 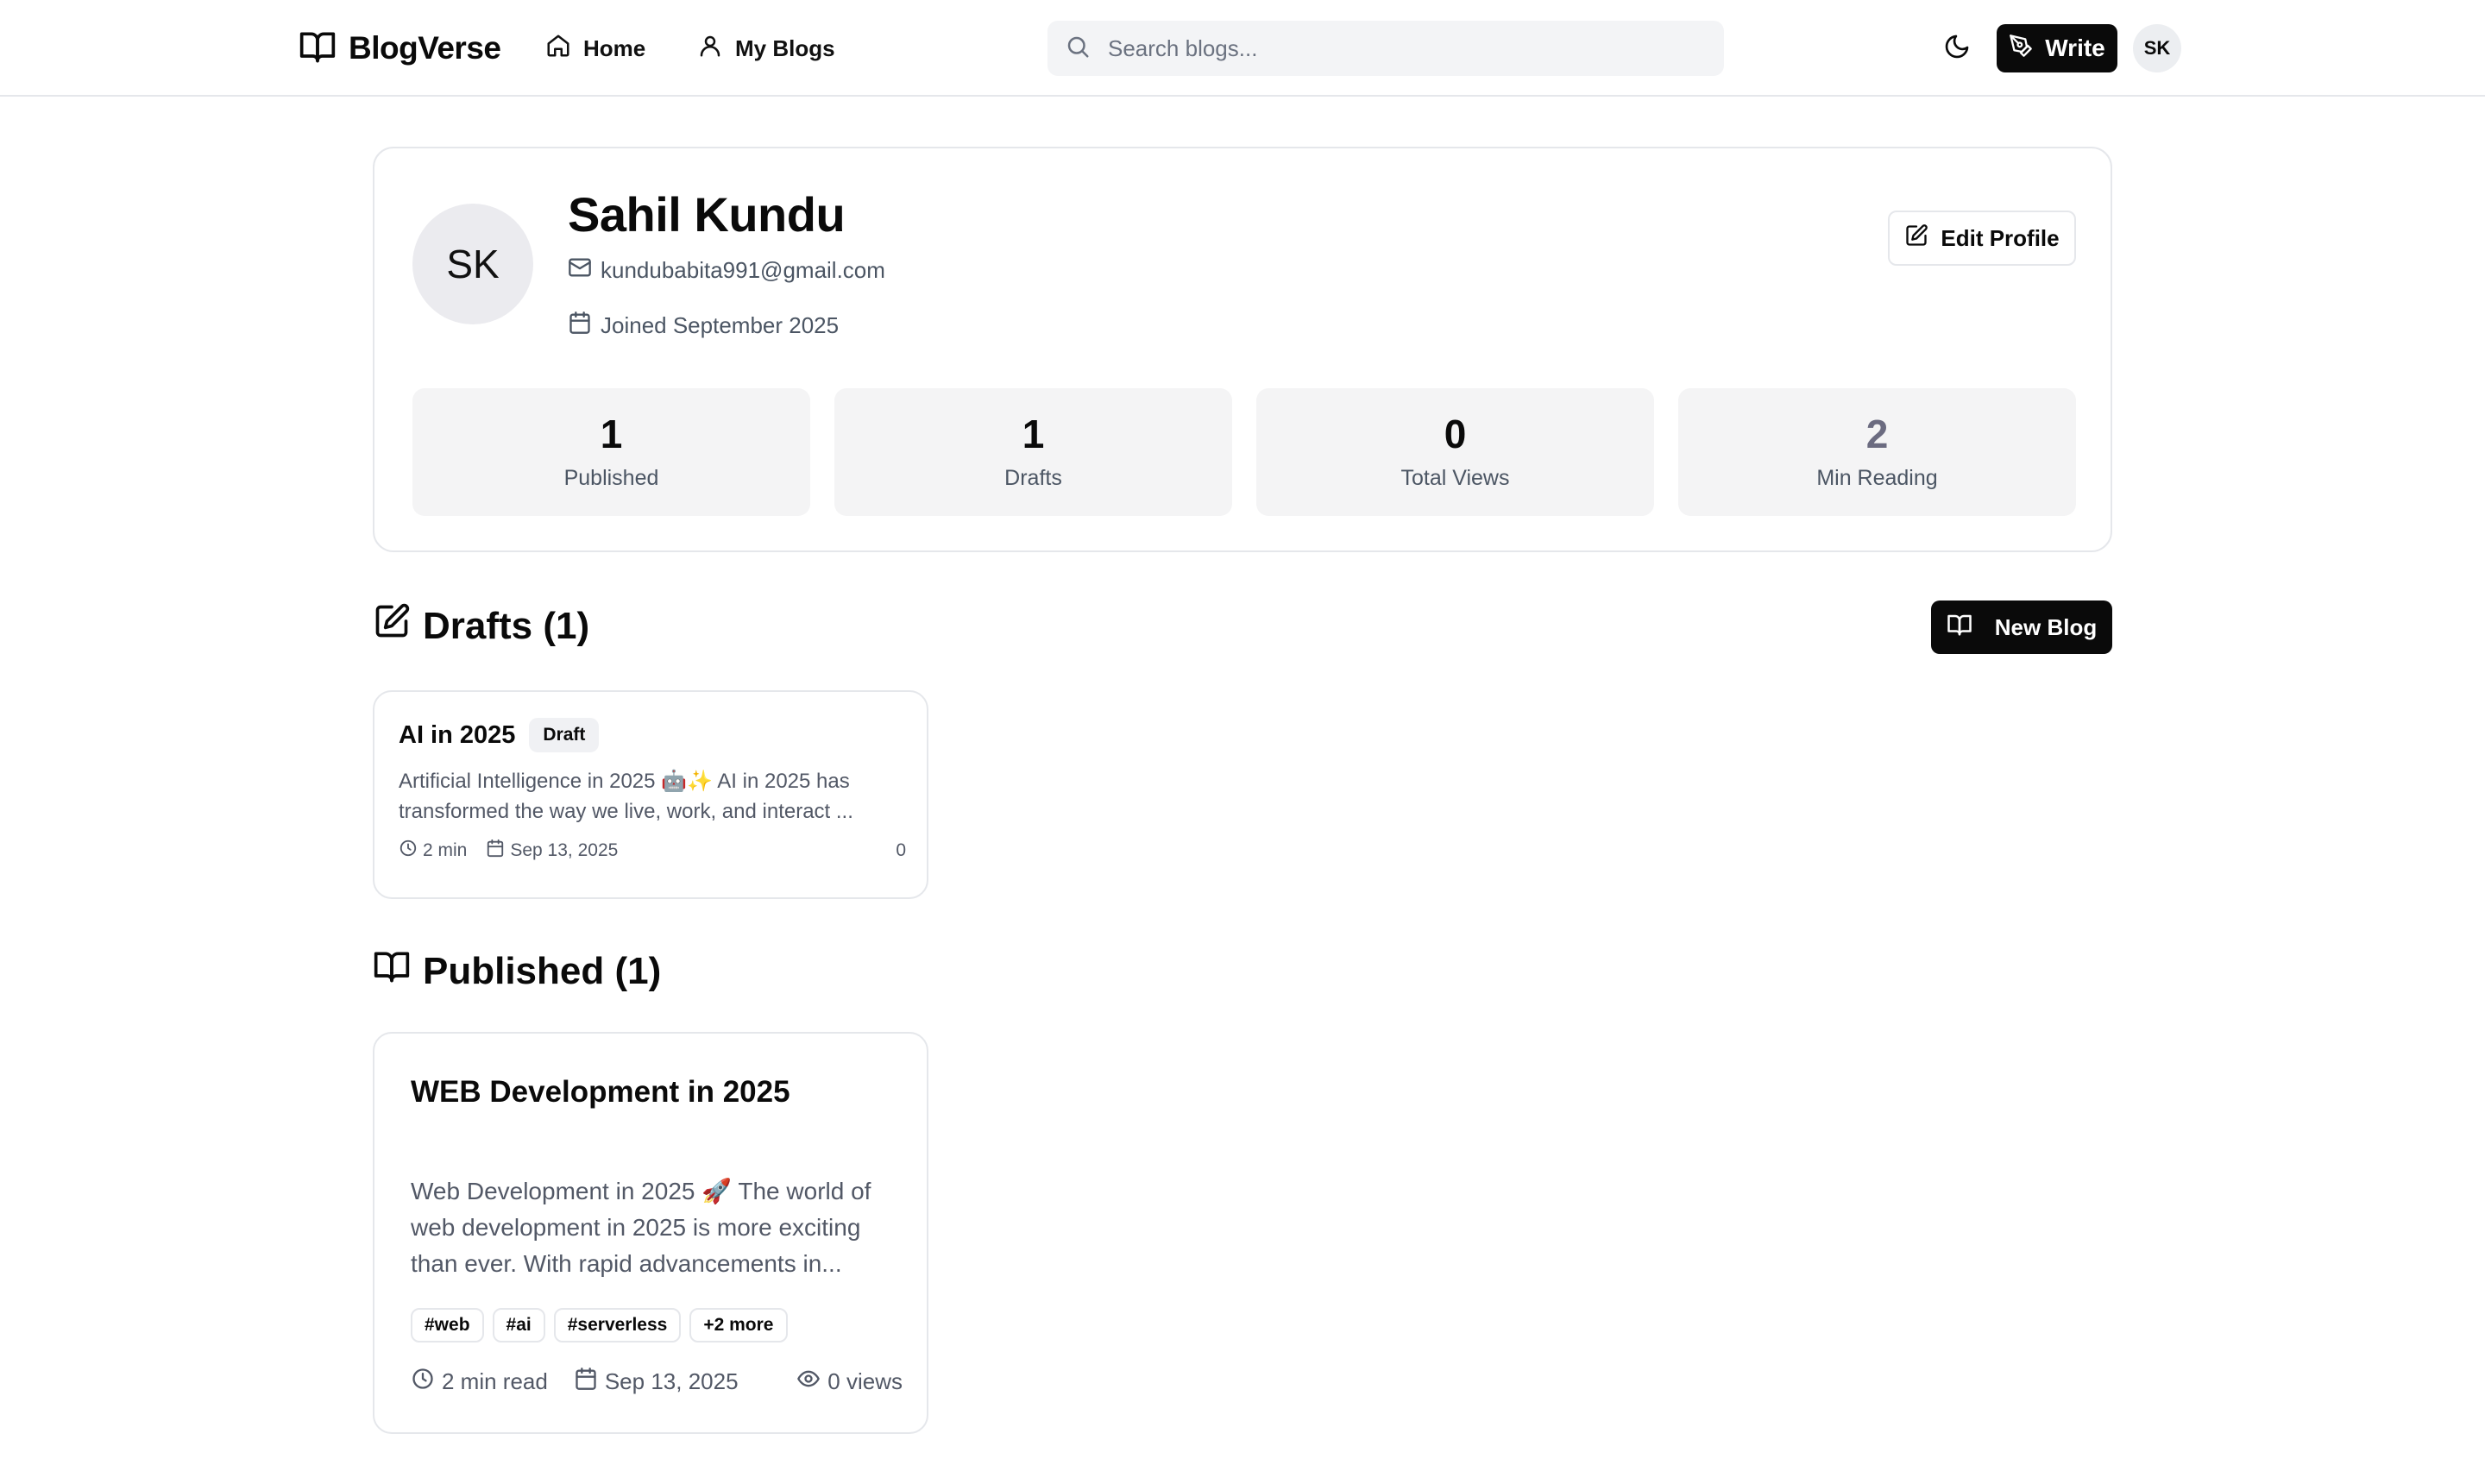 I want to click on pen-tool-icon, so click(x=2027, y=49).